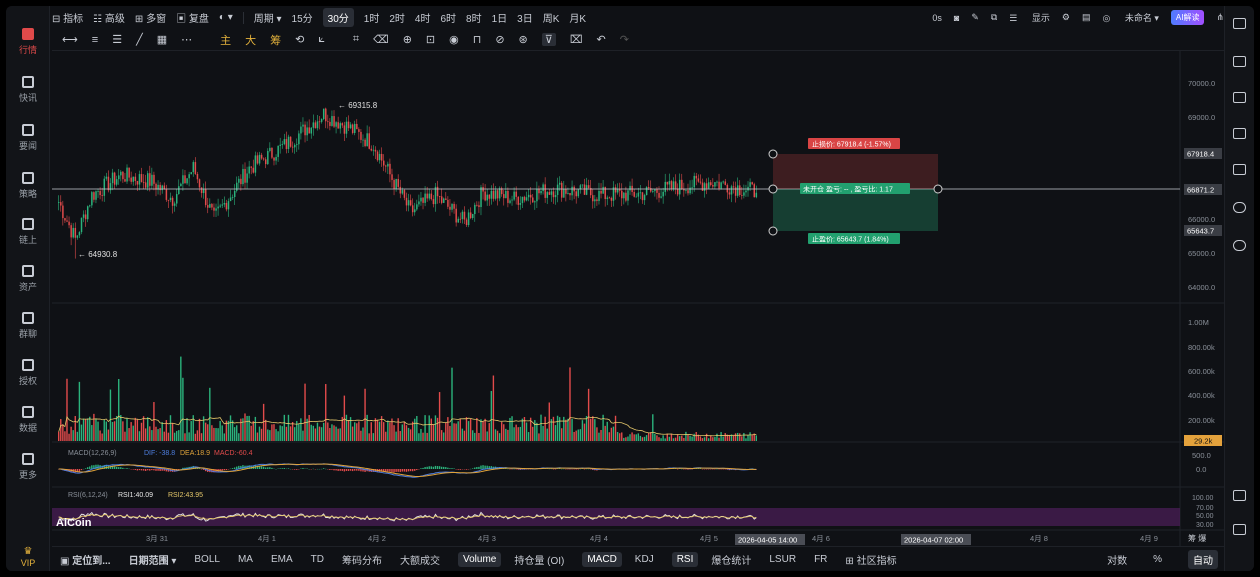  I want to click on trash-icon: ⌧, so click(576, 39).